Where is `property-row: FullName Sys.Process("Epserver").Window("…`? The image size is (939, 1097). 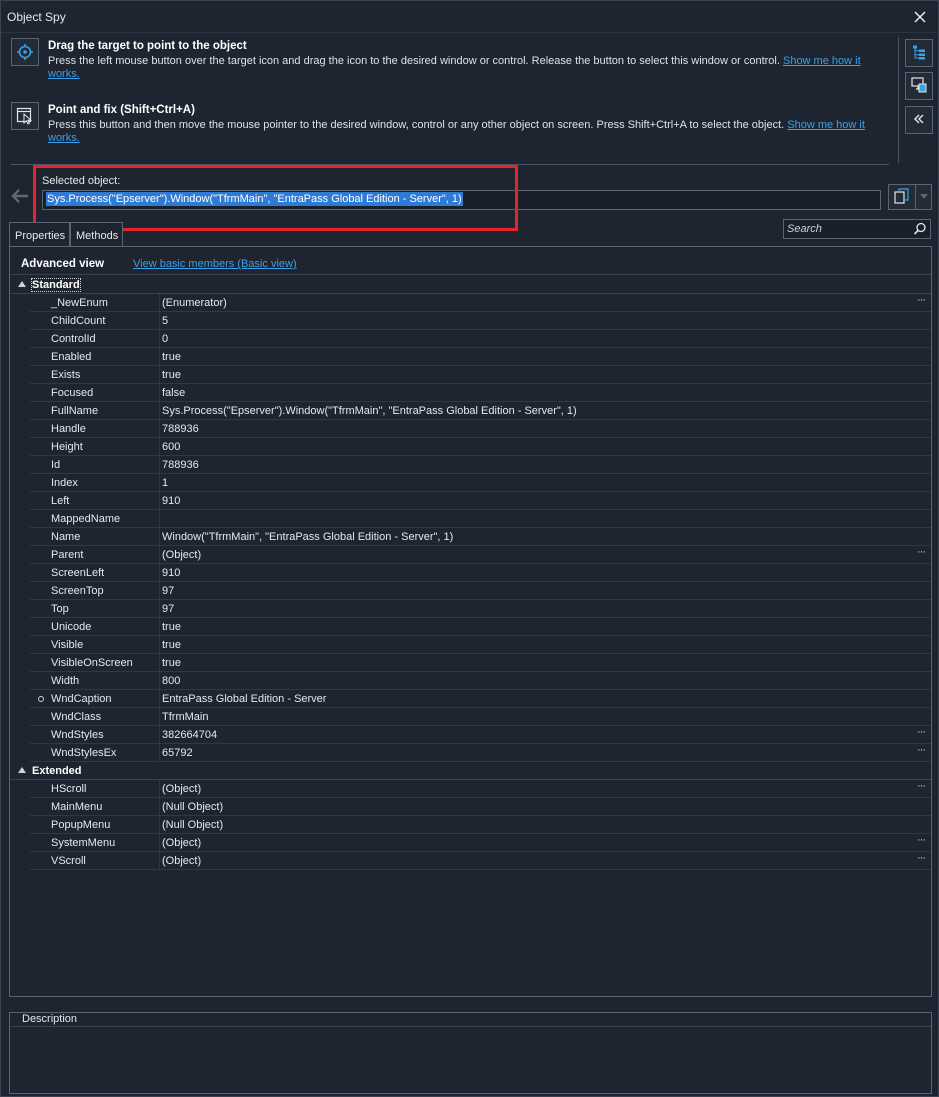 property-row: FullName Sys.Process("Epserver").Window("… is located at coordinates (480, 411).